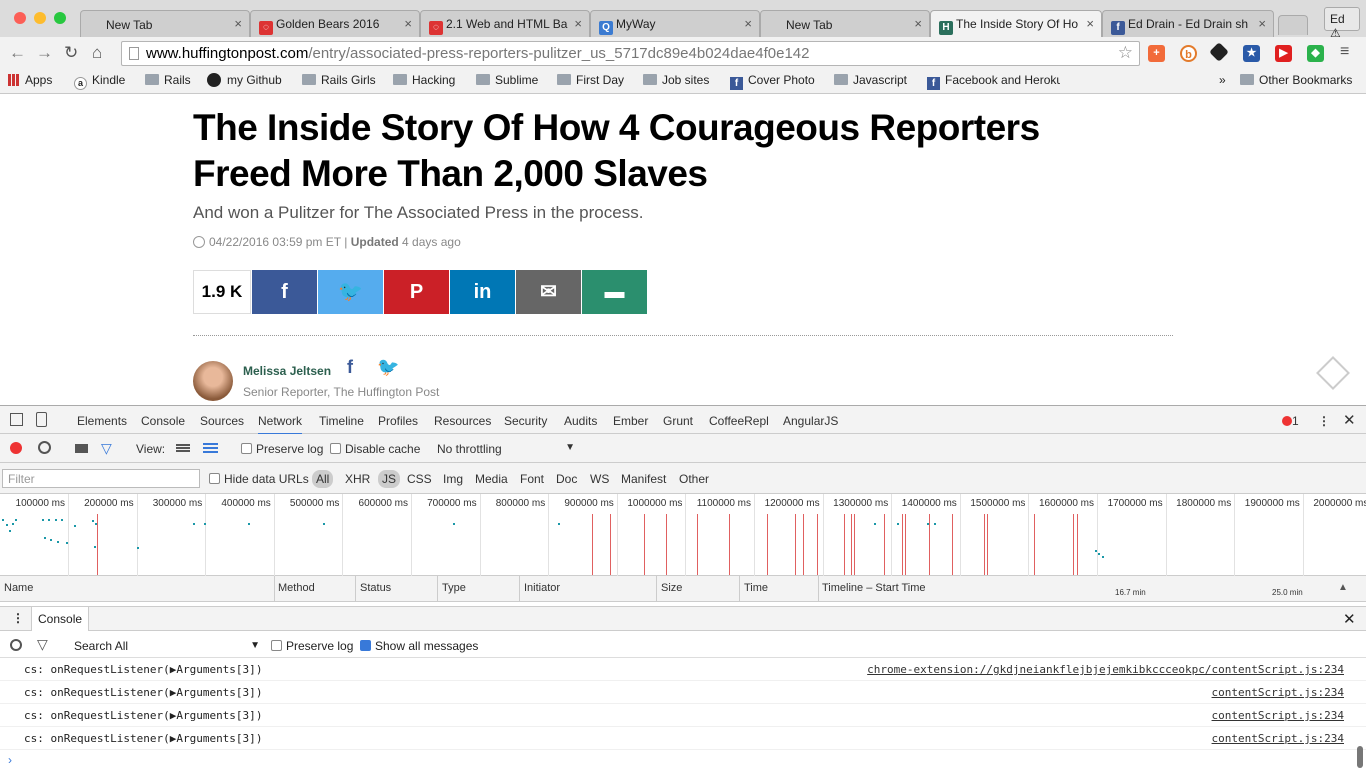  Describe the element at coordinates (16, 645) in the screenshot. I see `clear-console-icon` at that location.